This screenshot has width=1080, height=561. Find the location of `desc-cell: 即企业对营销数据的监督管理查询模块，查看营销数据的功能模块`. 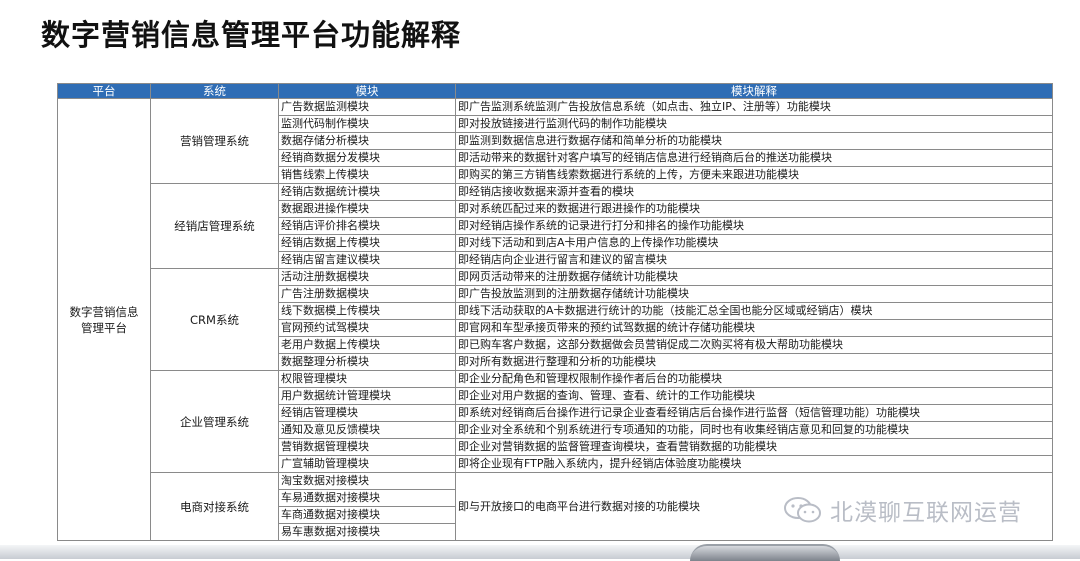

desc-cell: 即企业对营销数据的监督管理查询模块，查看营销数据的功能模块 is located at coordinates (754, 447).